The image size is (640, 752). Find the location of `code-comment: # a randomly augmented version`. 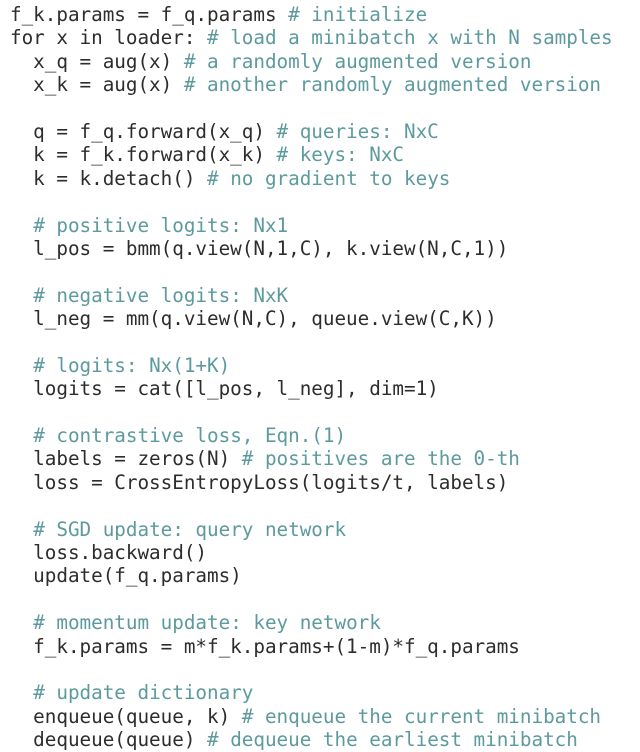

code-comment: # a randomly augmented version is located at coordinates (357, 61).